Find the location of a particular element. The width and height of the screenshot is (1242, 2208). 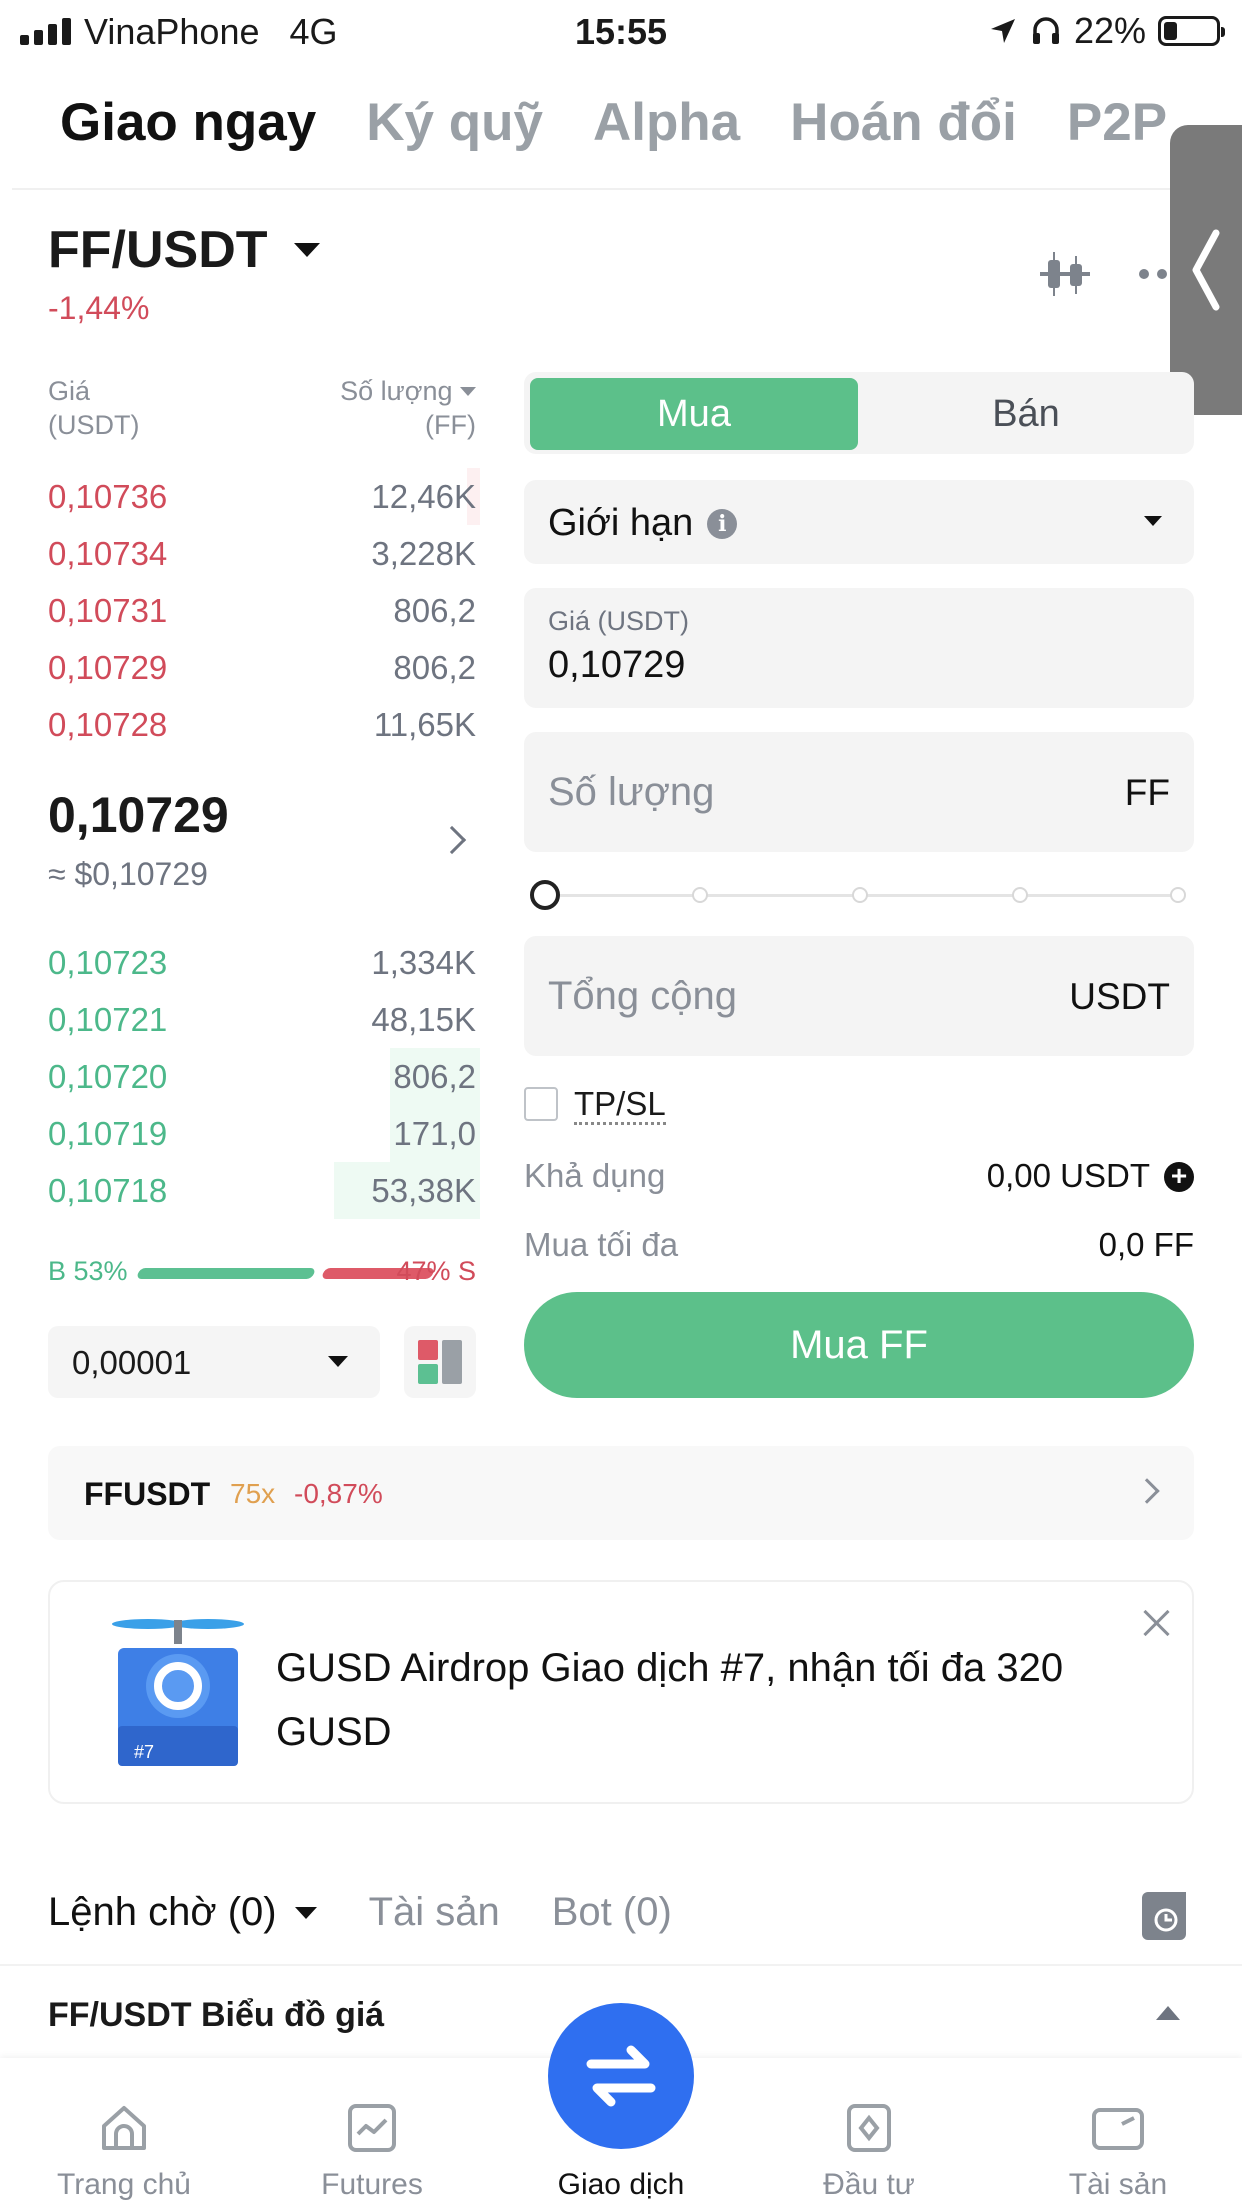

tab-convert: Hoán đổi is located at coordinates (903, 122).